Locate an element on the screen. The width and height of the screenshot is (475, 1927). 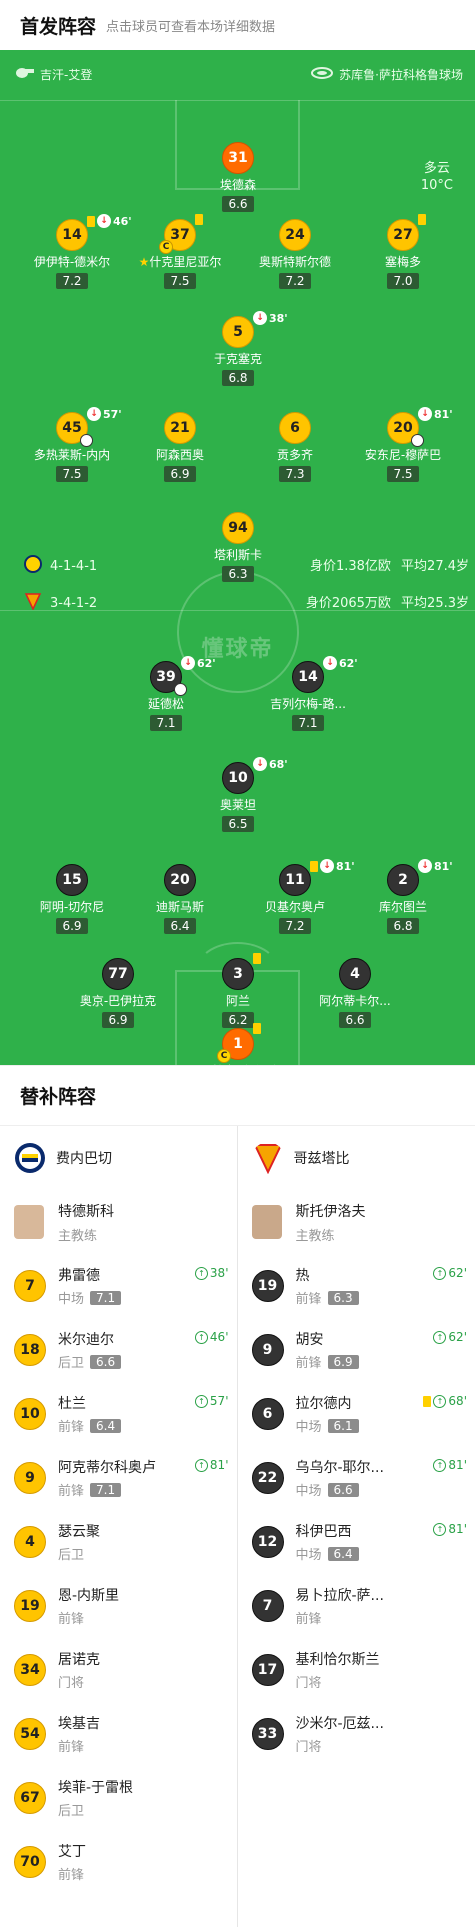
home-player: 94 塔利斯卡 6.3 is located at coordinates (238, 547).